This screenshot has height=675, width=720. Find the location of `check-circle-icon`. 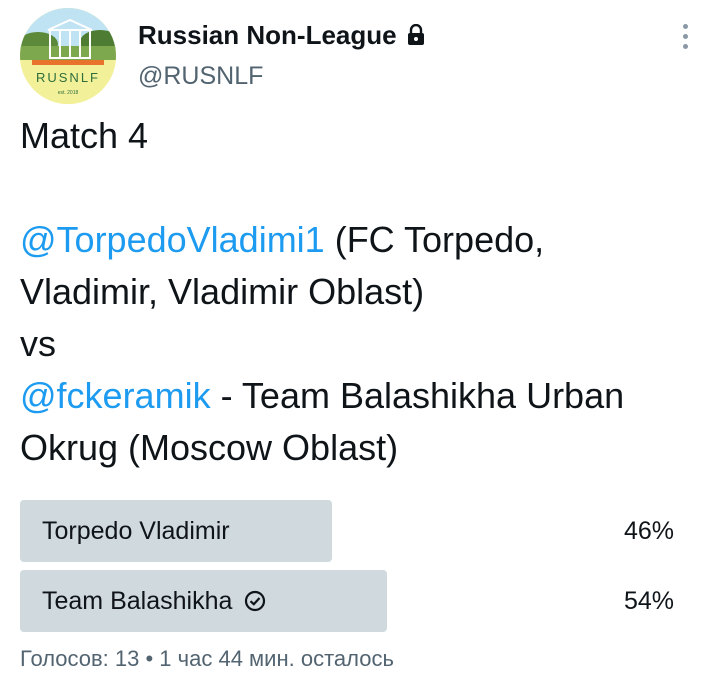

check-circle-icon is located at coordinates (255, 604).